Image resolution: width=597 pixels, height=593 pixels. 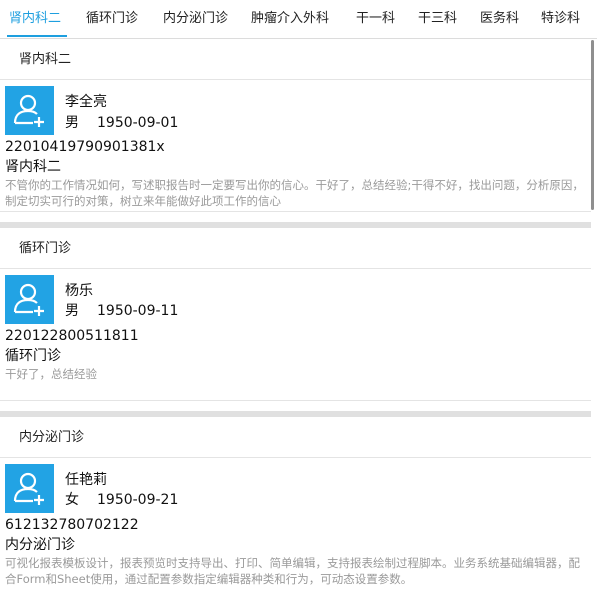 I want to click on department-tab-bar: 肾内科二 循环门诊 内分泌门诊 肿瘤介入外科 干一科 干三科 医务科 特诊科, so click(x=298, y=19).